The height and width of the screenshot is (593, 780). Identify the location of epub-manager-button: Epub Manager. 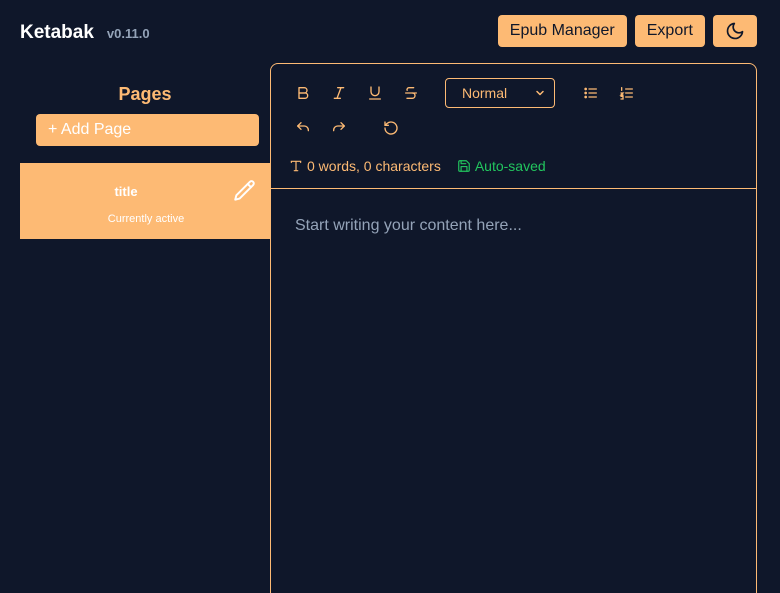
(562, 31).